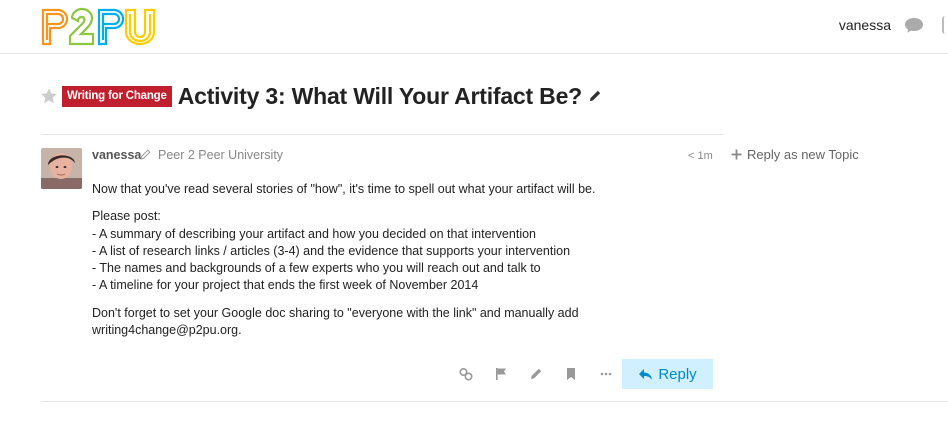  I want to click on share-link-button, so click(465, 374).